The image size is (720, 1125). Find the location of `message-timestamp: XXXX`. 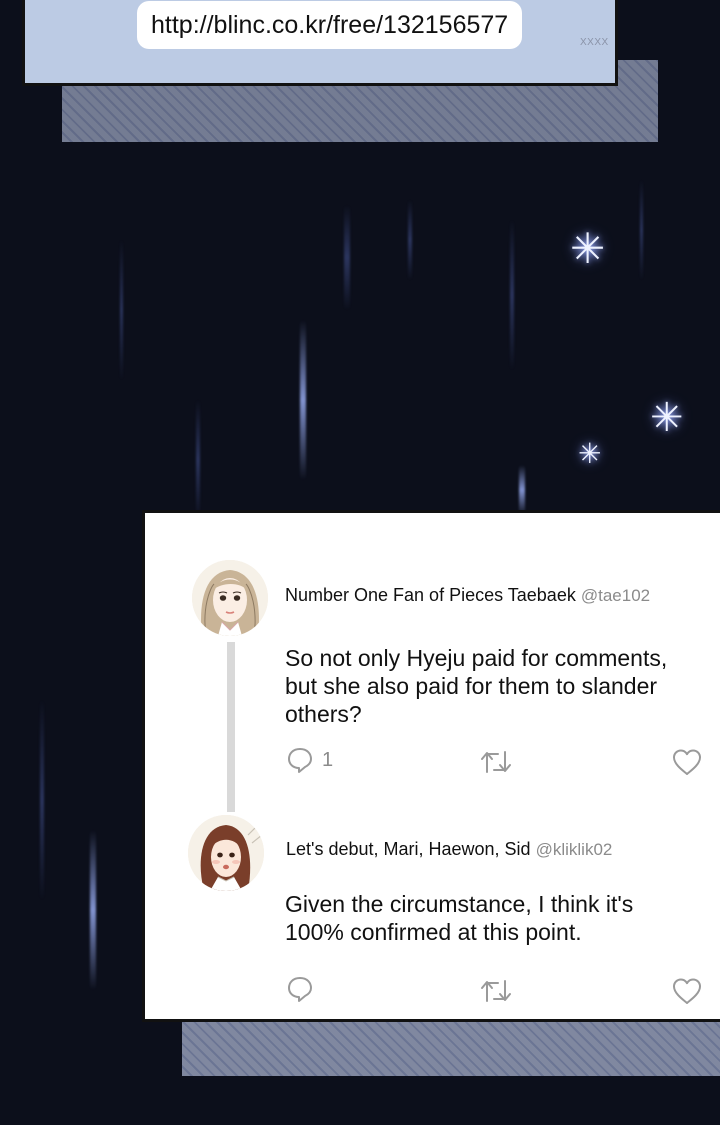

message-timestamp: XXXX is located at coordinates (594, 42).